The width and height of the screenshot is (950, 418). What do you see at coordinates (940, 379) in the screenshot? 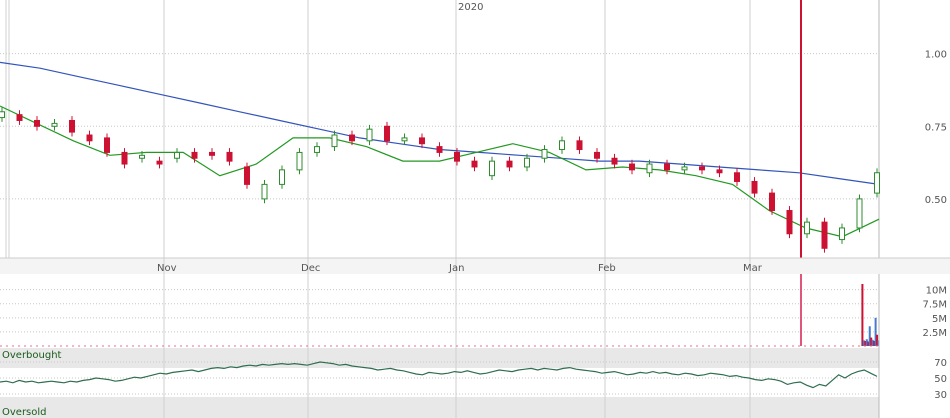
I see `rsi-tick-label: 50` at bounding box center [940, 379].